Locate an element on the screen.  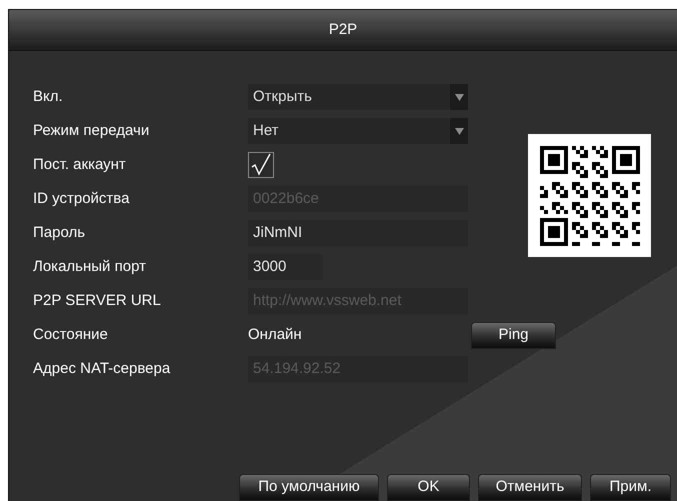
input-field: JiNmNI is located at coordinates (358, 233).